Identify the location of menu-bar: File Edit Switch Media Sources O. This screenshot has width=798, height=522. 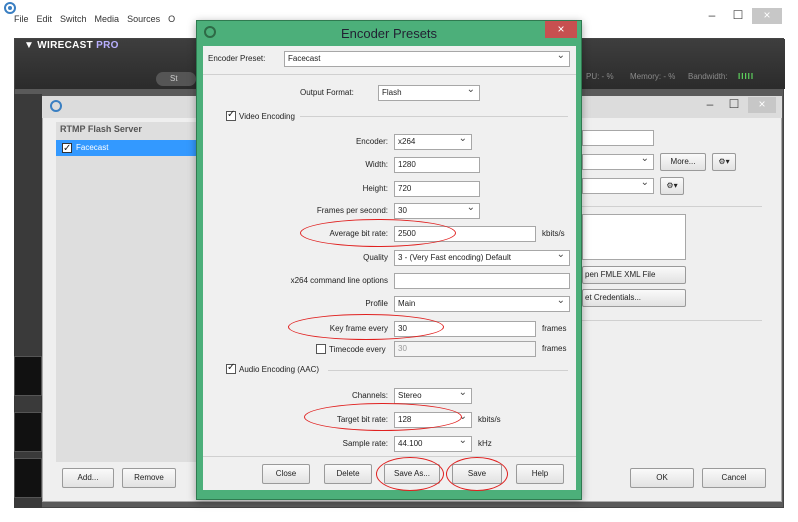
(94, 22).